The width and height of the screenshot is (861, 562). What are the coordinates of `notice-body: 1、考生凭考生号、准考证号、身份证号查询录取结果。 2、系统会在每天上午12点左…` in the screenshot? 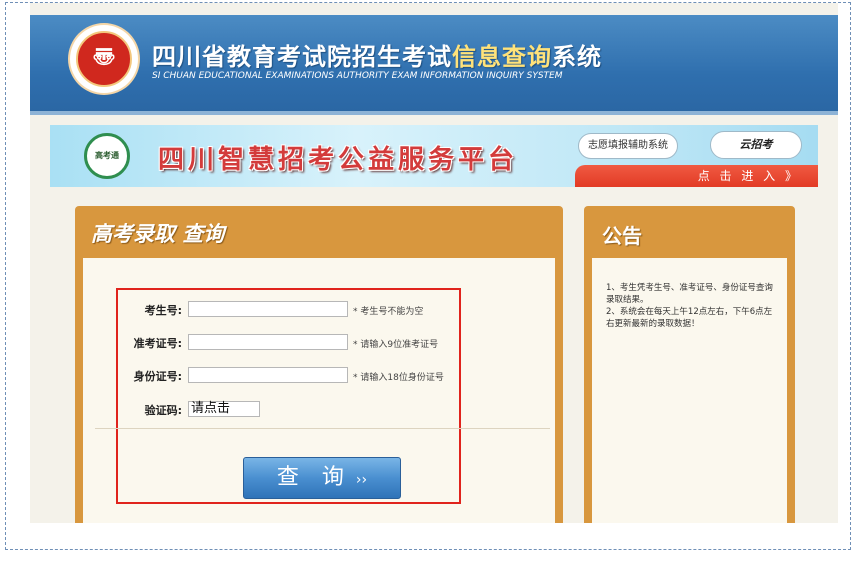 It's located at (689, 390).